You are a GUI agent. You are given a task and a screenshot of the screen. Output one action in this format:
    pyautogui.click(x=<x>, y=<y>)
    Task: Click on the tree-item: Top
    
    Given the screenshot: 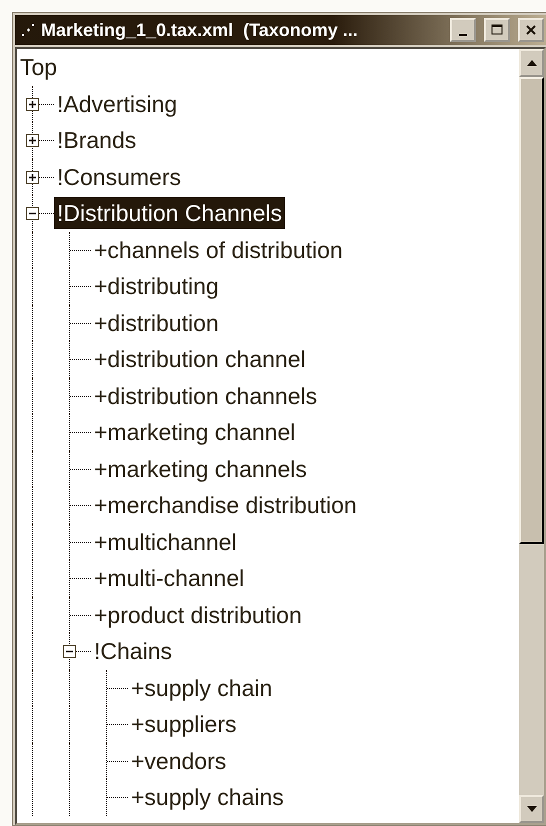 What is the action you would take?
    pyautogui.click(x=38, y=67)
    